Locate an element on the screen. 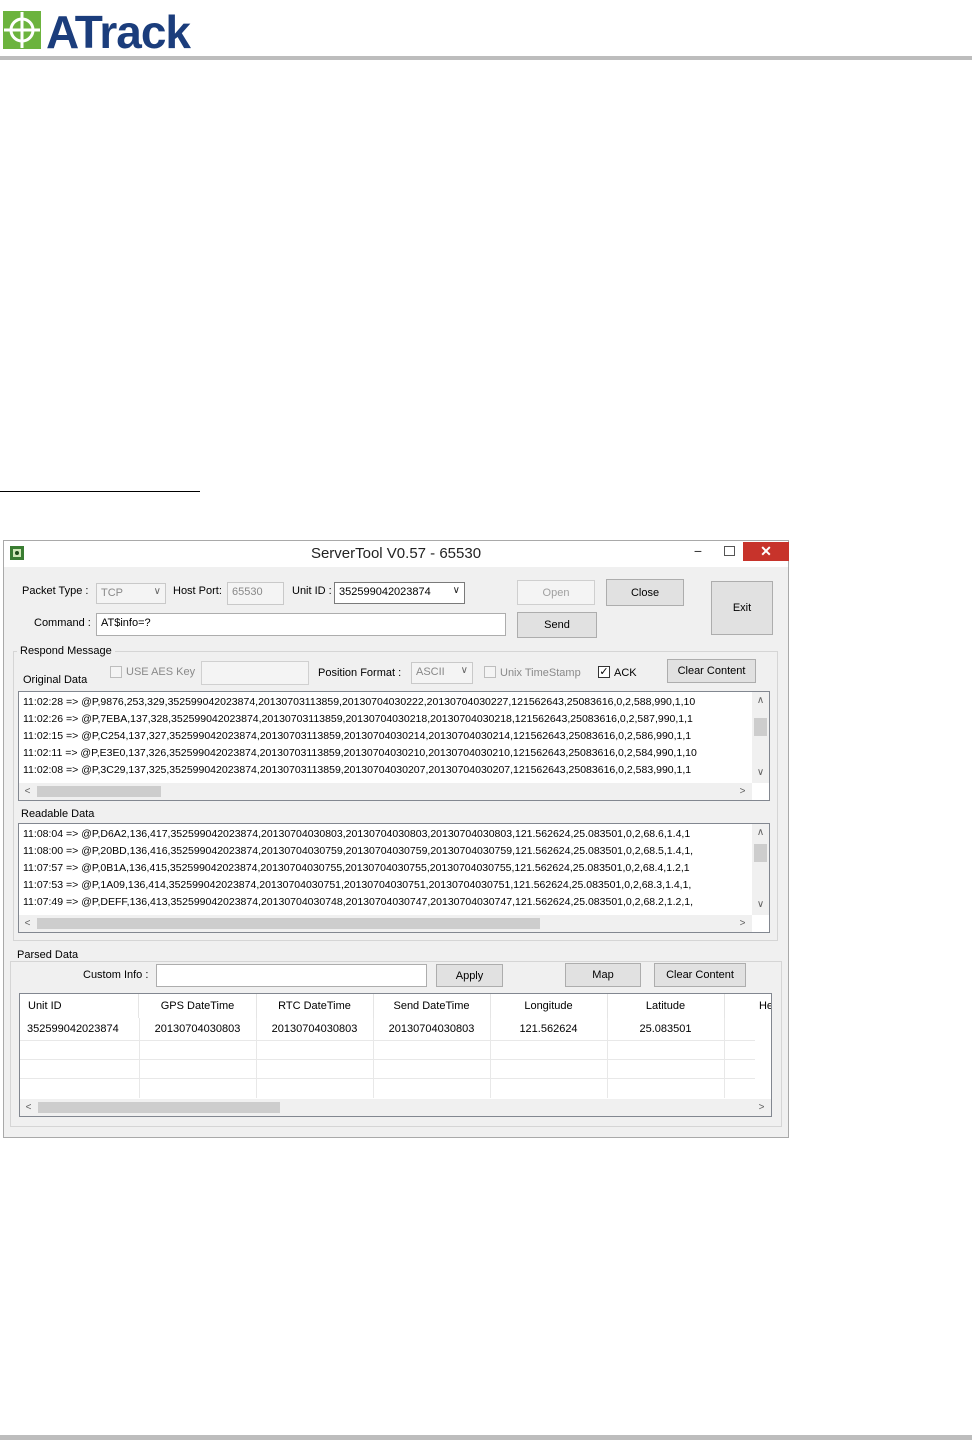  exit-button: Exit is located at coordinates (742, 608).